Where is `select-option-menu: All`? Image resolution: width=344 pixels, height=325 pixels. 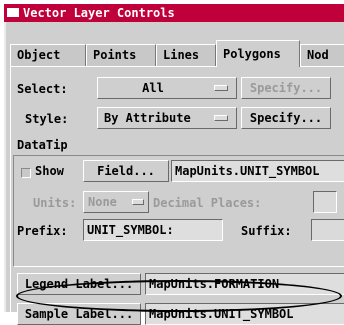 select-option-menu: All is located at coordinates (167, 88).